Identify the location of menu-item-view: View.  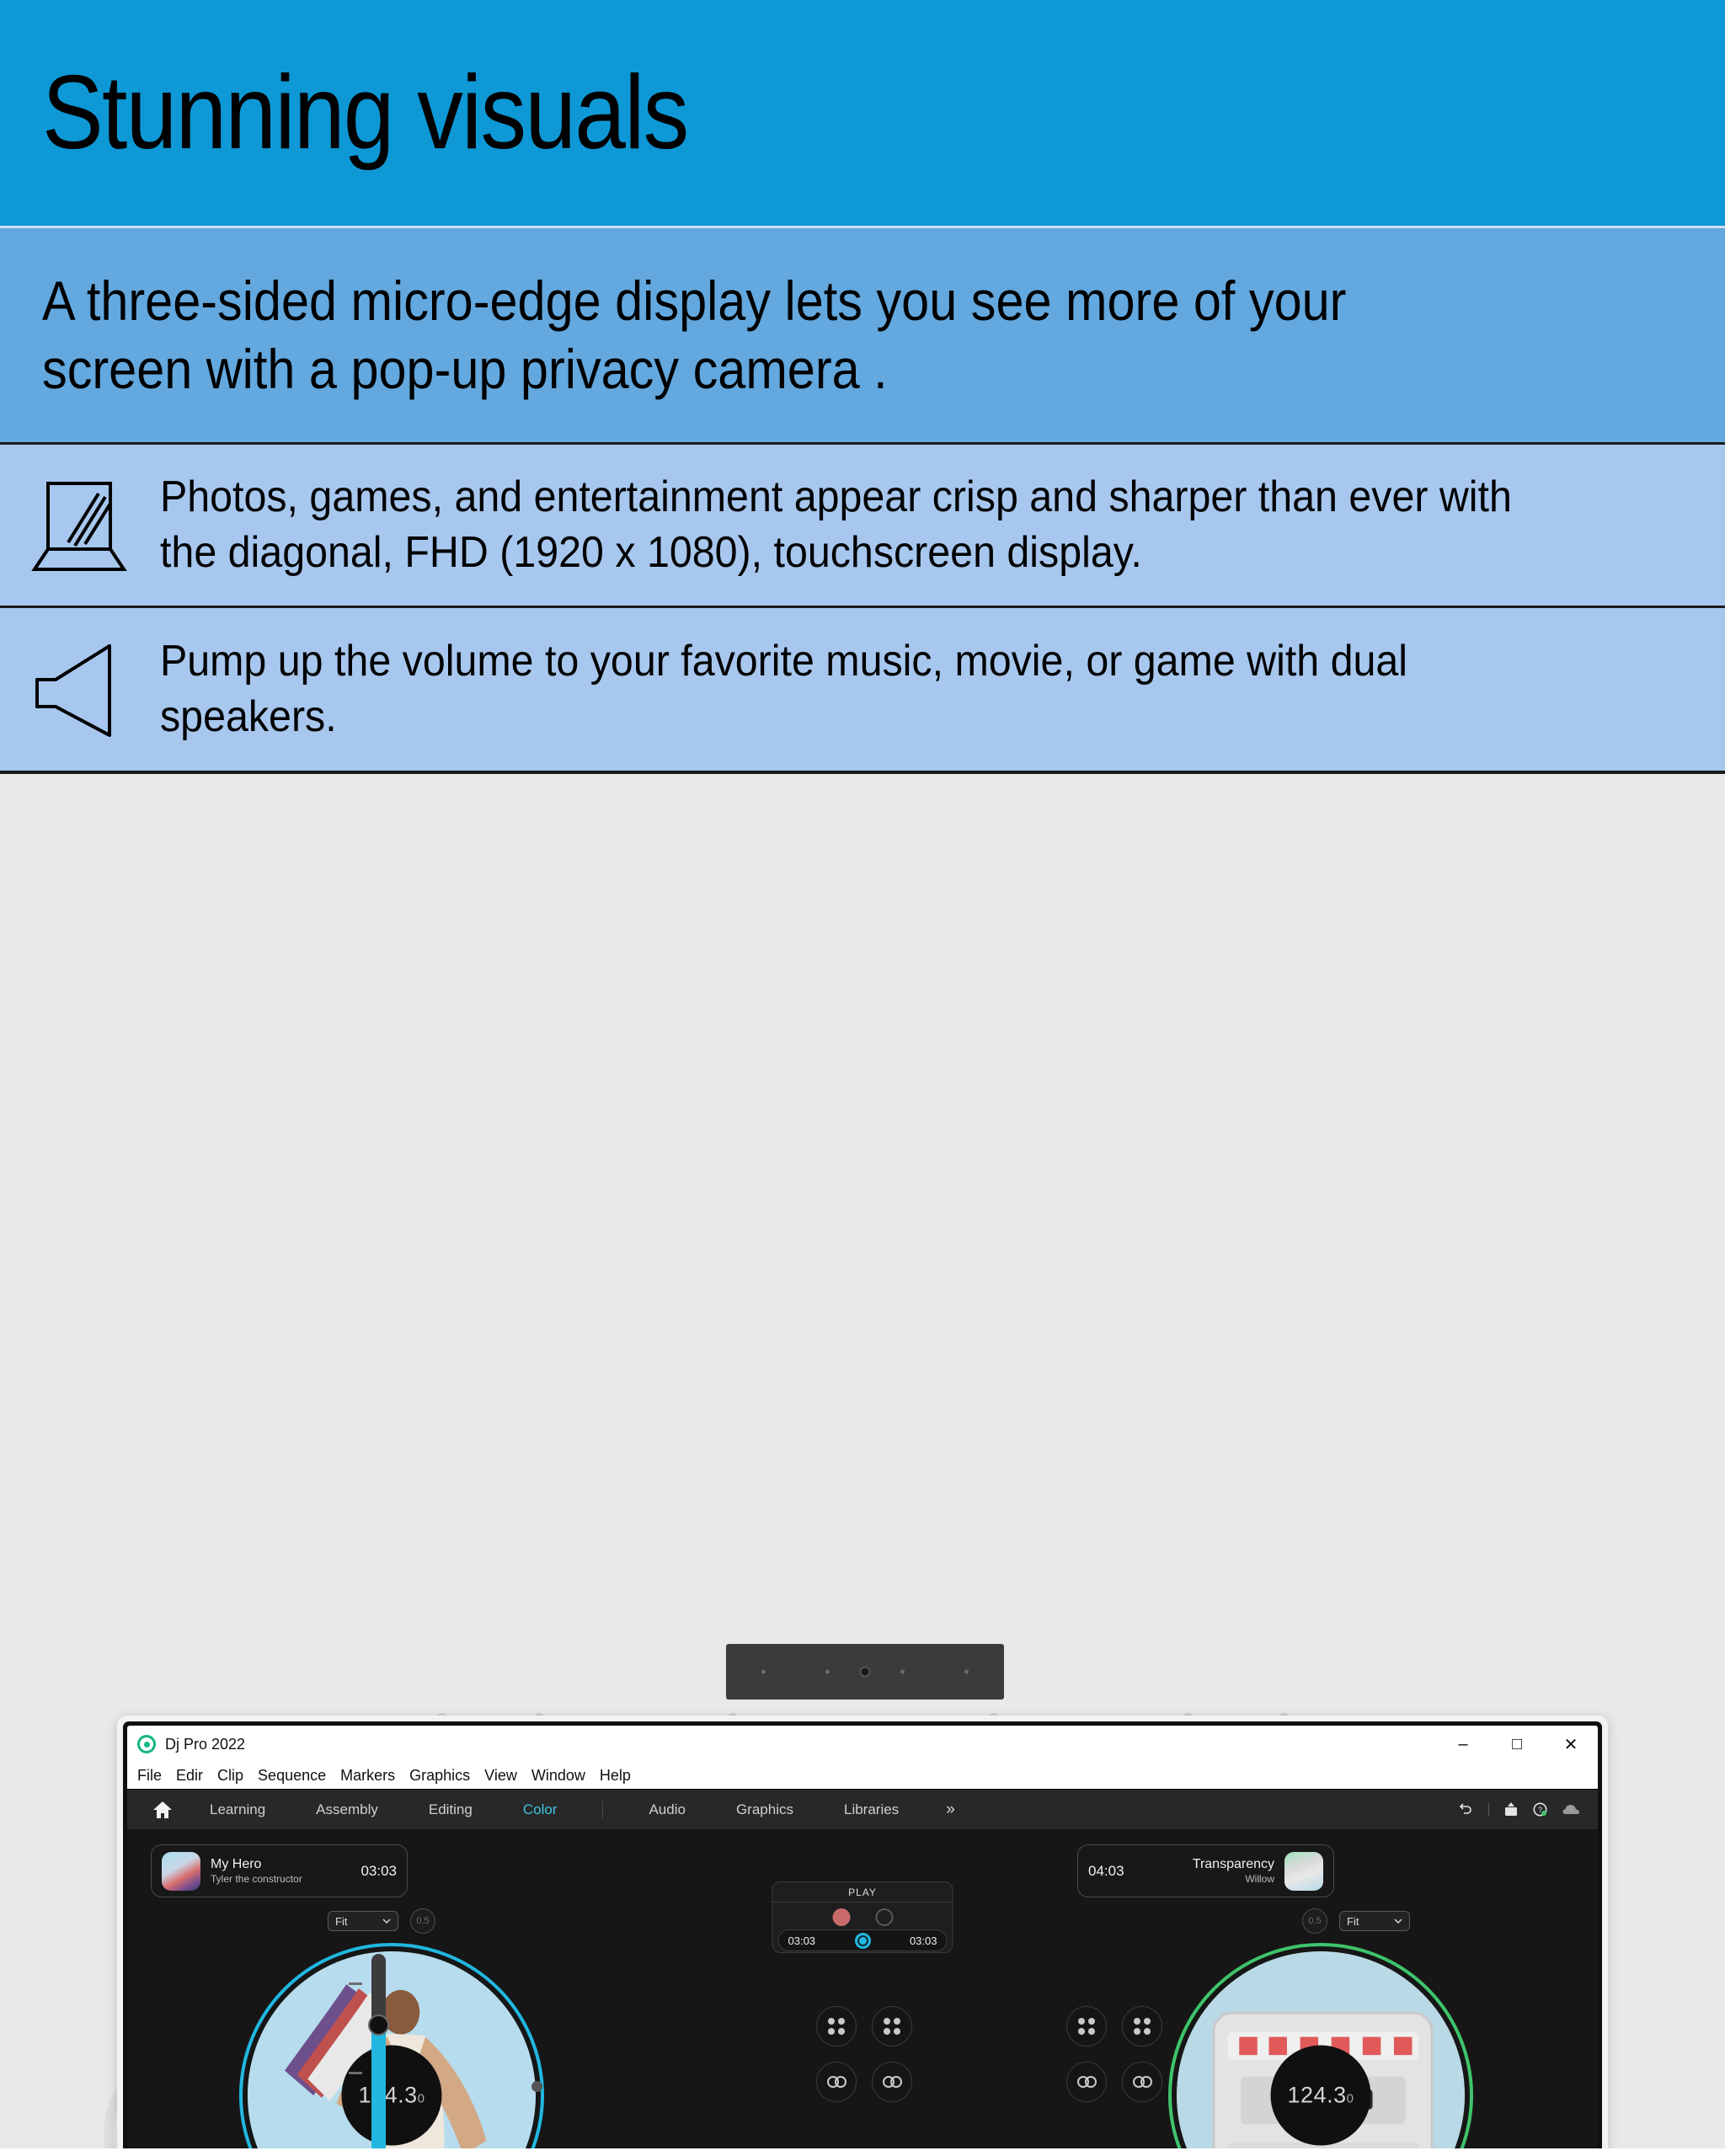
(500, 1776).